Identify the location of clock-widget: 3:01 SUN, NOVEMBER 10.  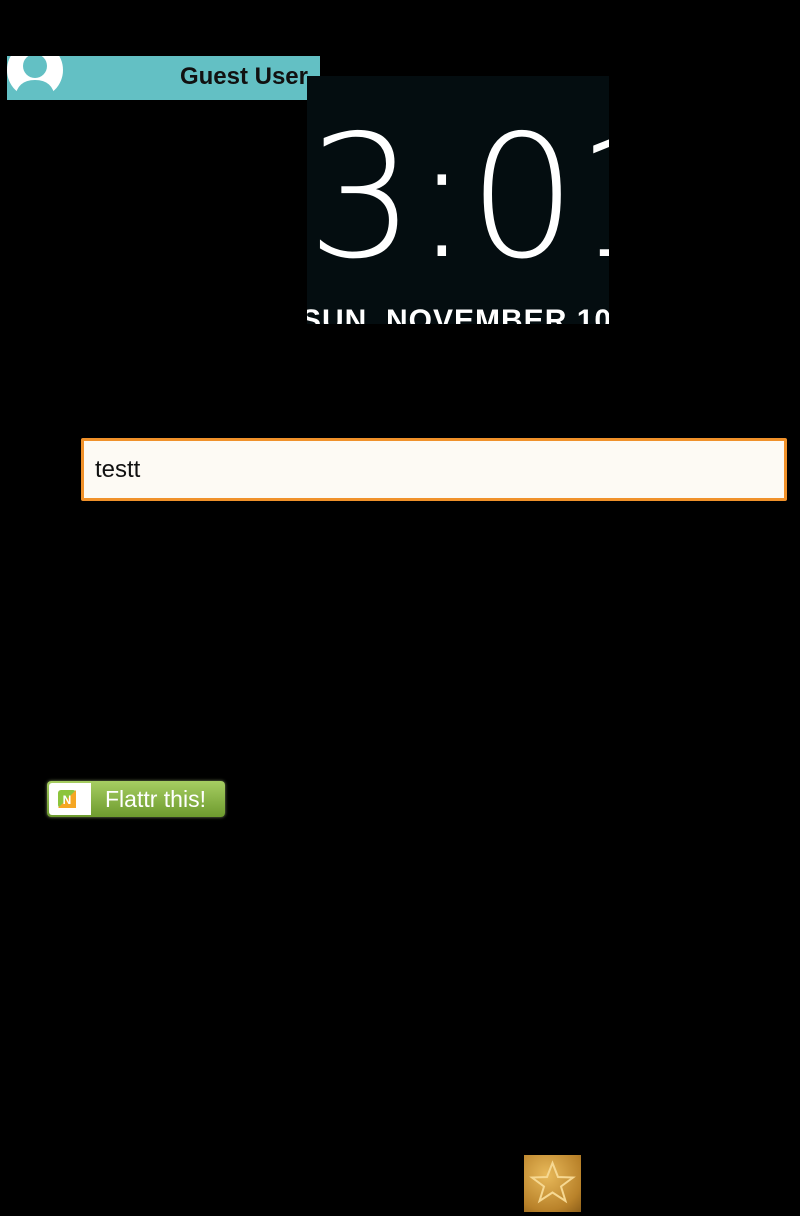
(458, 200).